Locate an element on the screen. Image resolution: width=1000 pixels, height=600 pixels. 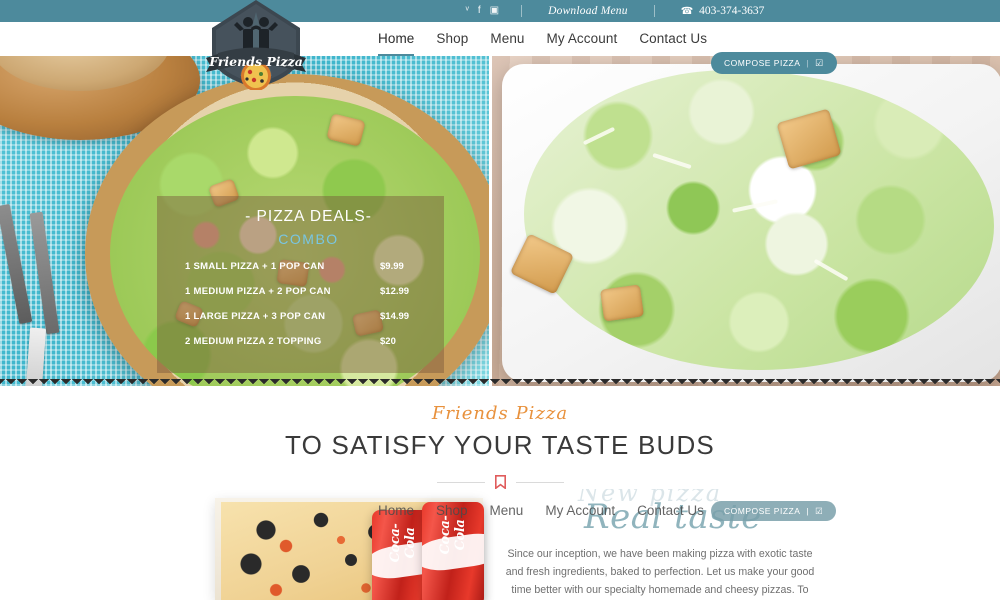
phone-number: ☎ 403-374-3637 is located at coordinates (710, 11).